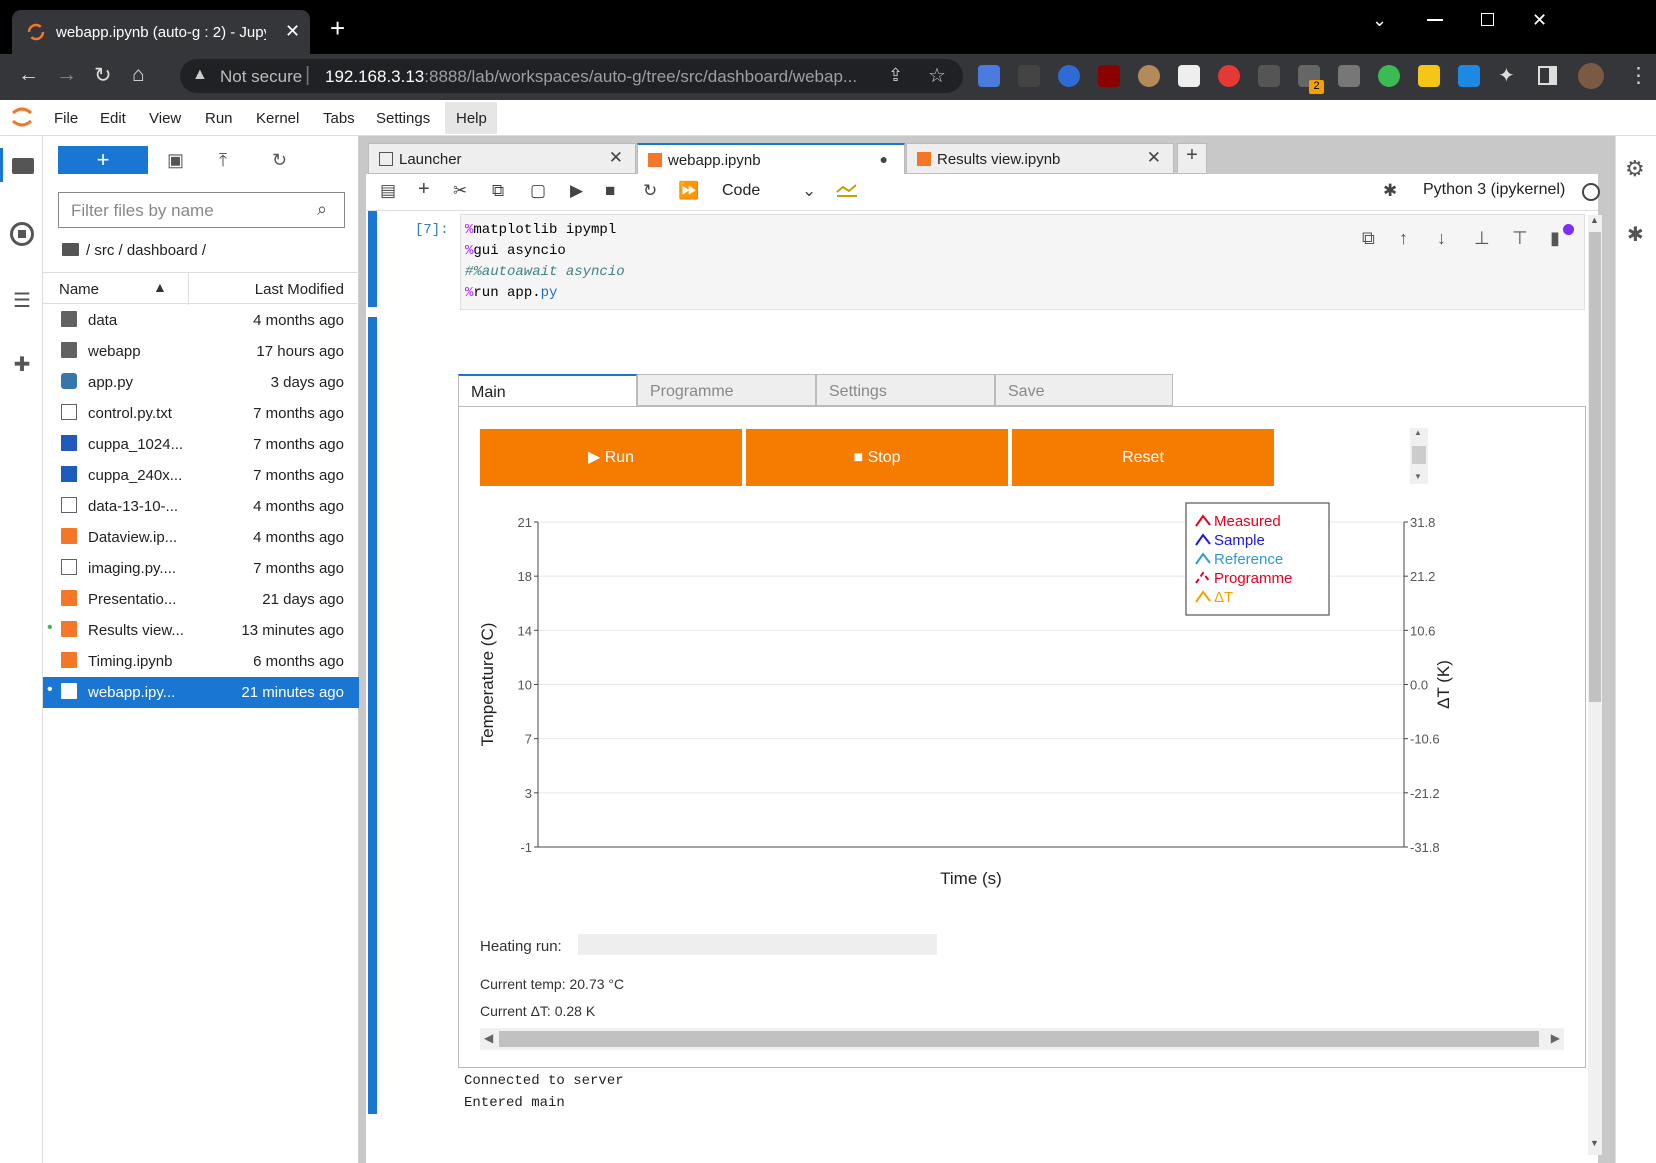 This screenshot has height=1163, width=1656. I want to click on restart-run-all-icon: ⏩, so click(688, 191).